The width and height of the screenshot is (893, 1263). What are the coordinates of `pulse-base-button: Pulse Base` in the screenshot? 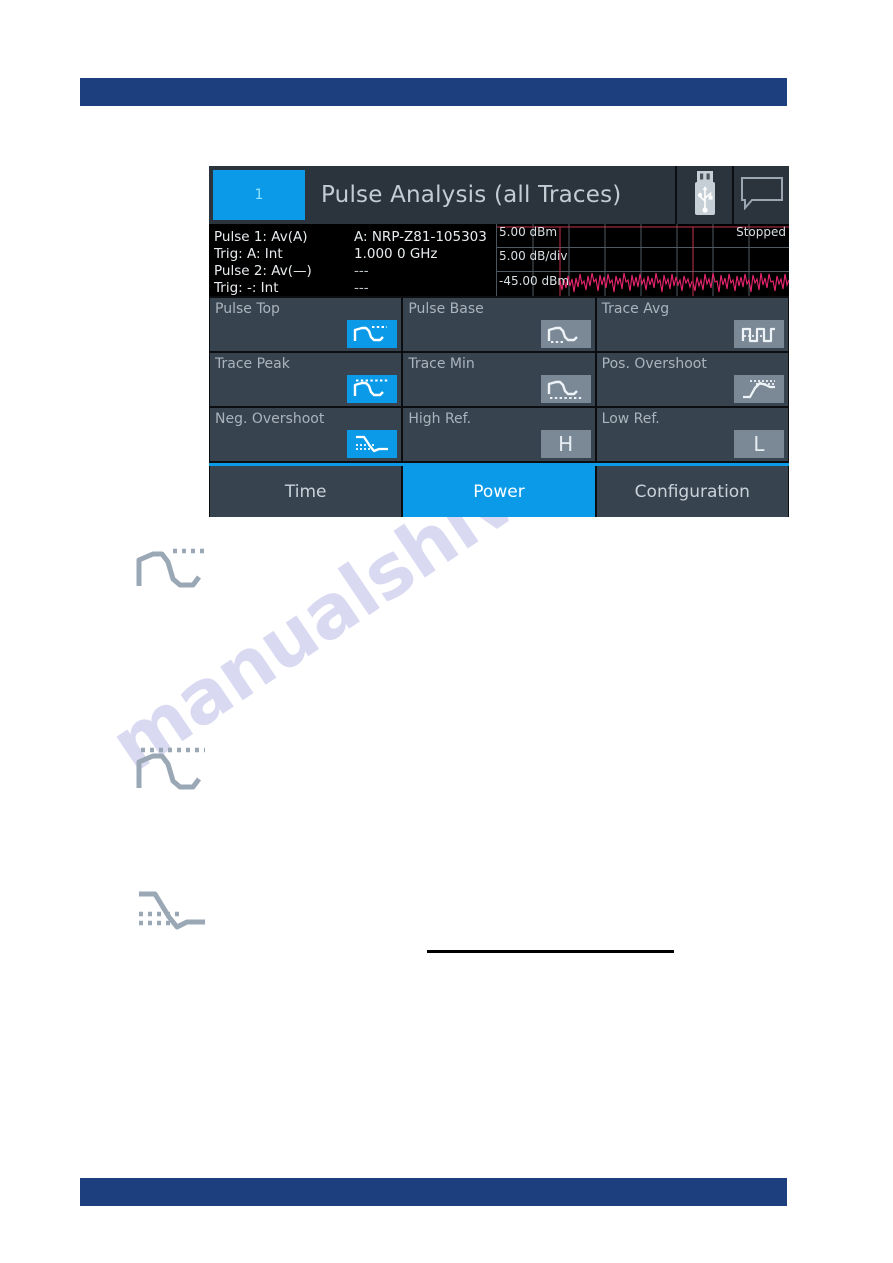 It's located at (499, 324).